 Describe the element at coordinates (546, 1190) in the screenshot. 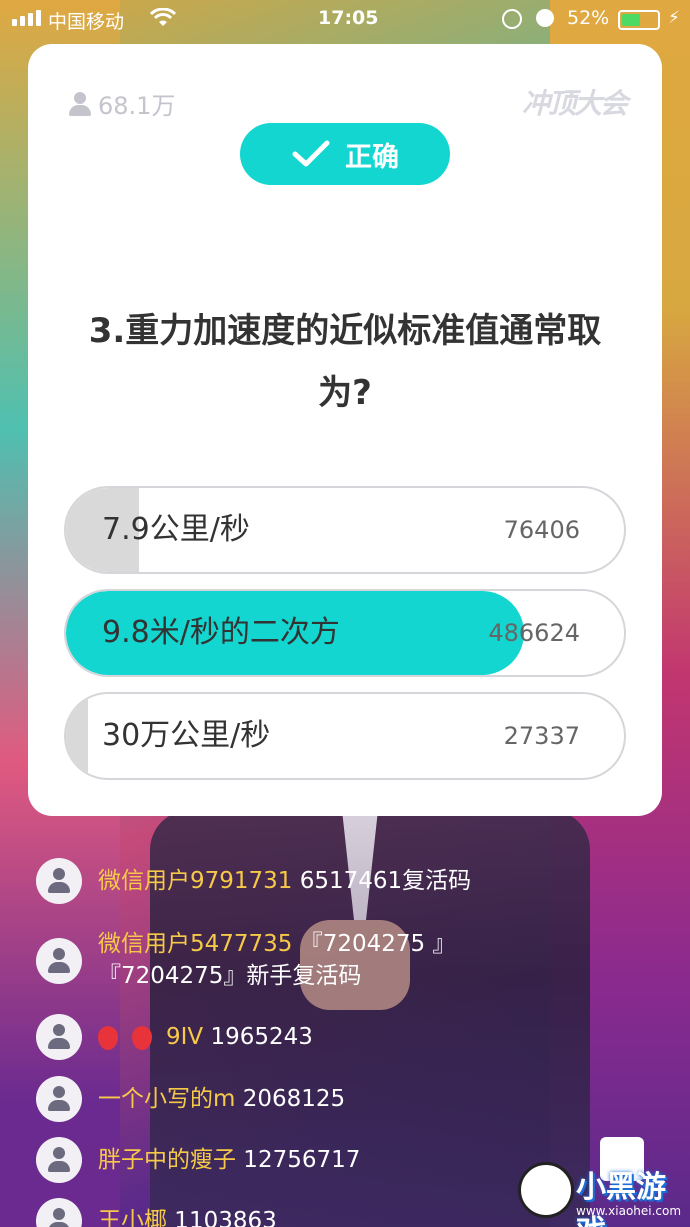

I see `panda-logo-icon` at that location.